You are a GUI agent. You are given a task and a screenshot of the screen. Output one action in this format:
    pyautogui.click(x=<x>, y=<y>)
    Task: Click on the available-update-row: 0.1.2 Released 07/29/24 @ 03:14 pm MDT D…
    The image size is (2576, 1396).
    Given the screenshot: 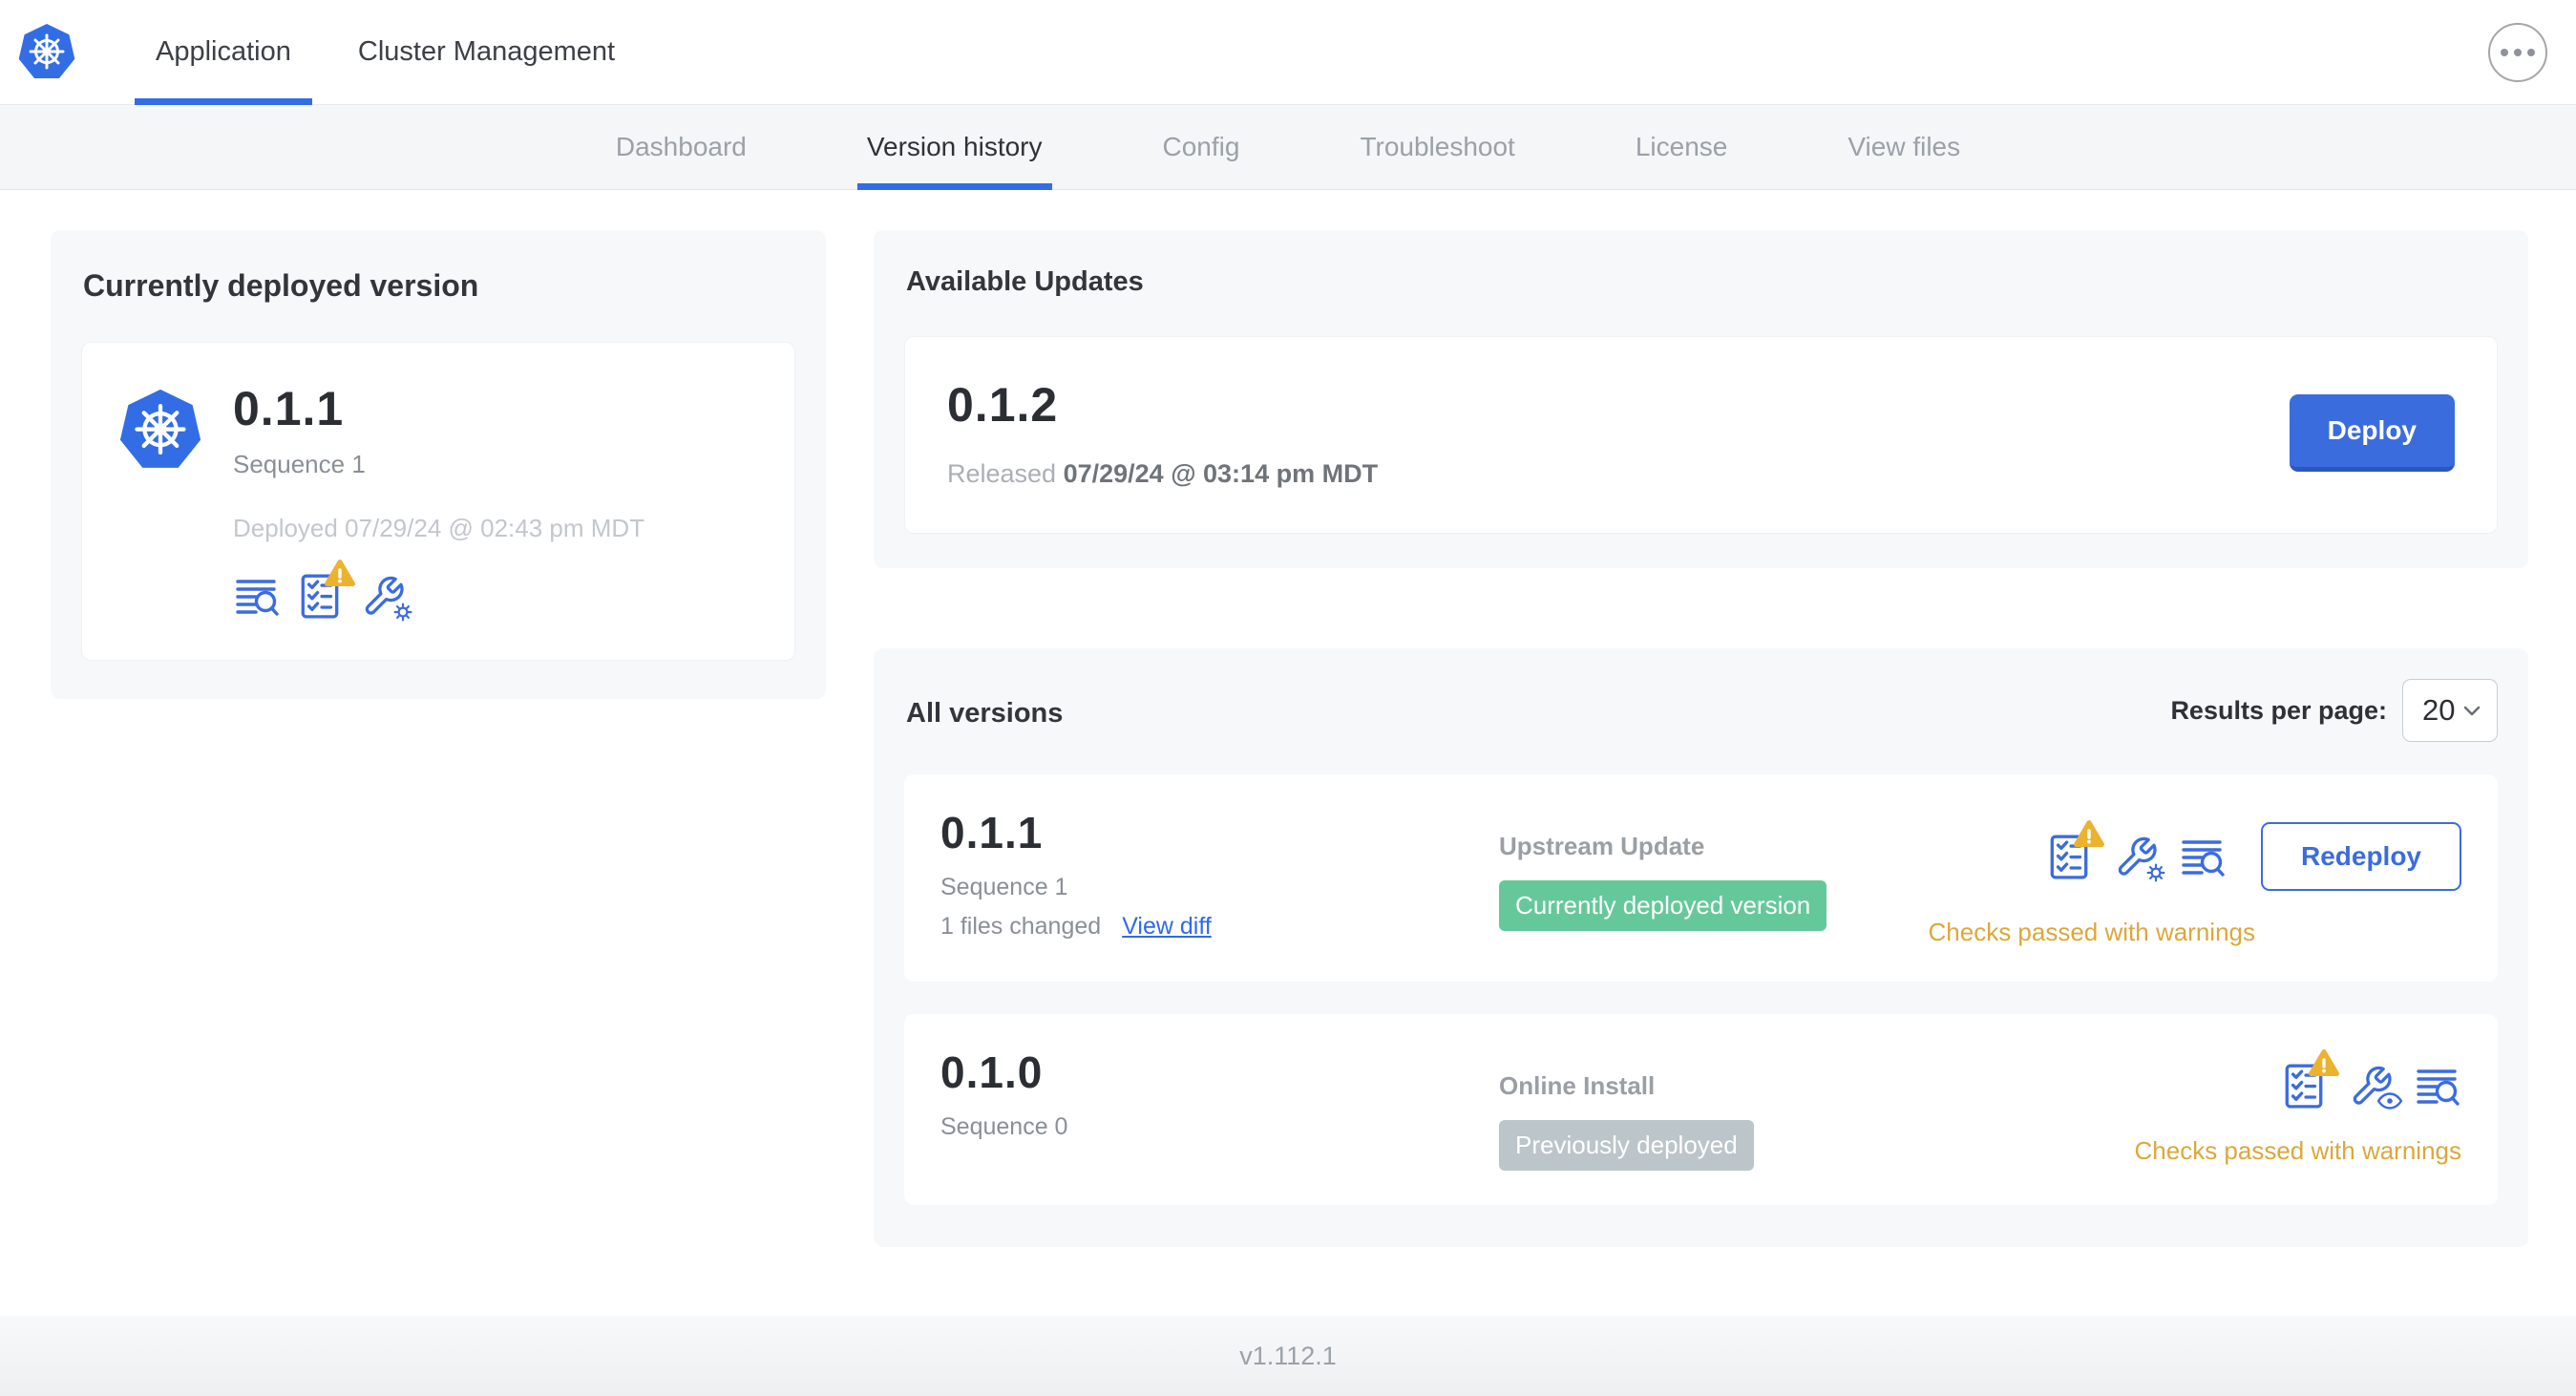 What is the action you would take?
    pyautogui.click(x=1701, y=435)
    